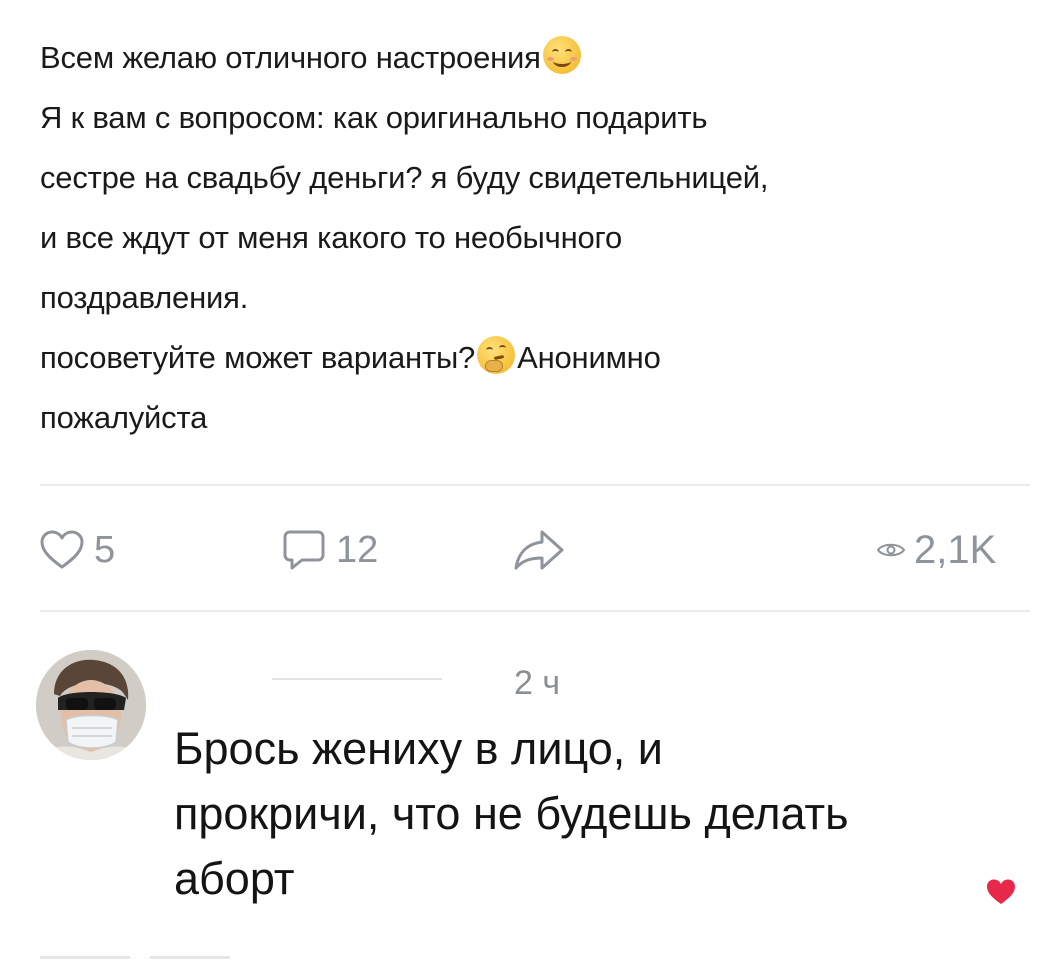 This screenshot has height=970, width=1051. I want to click on comment-line: прокричи, что не будешь делать, so click(511, 813).